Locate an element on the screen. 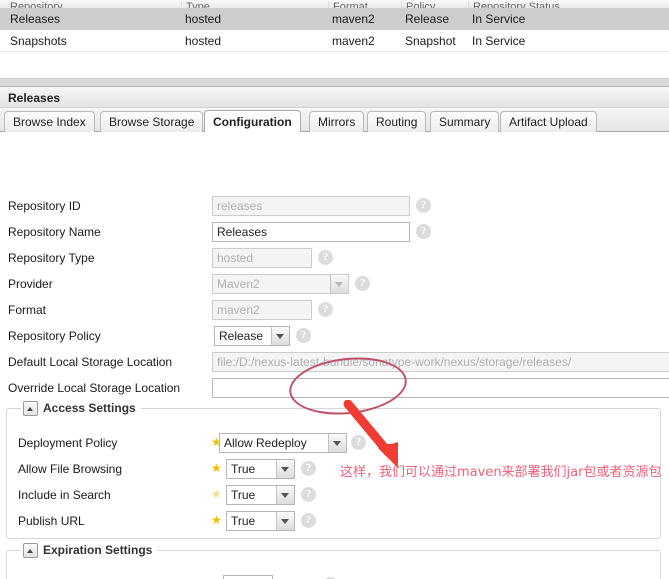 The image size is (669, 579). allow-file-browsing-value: True is located at coordinates (243, 469).